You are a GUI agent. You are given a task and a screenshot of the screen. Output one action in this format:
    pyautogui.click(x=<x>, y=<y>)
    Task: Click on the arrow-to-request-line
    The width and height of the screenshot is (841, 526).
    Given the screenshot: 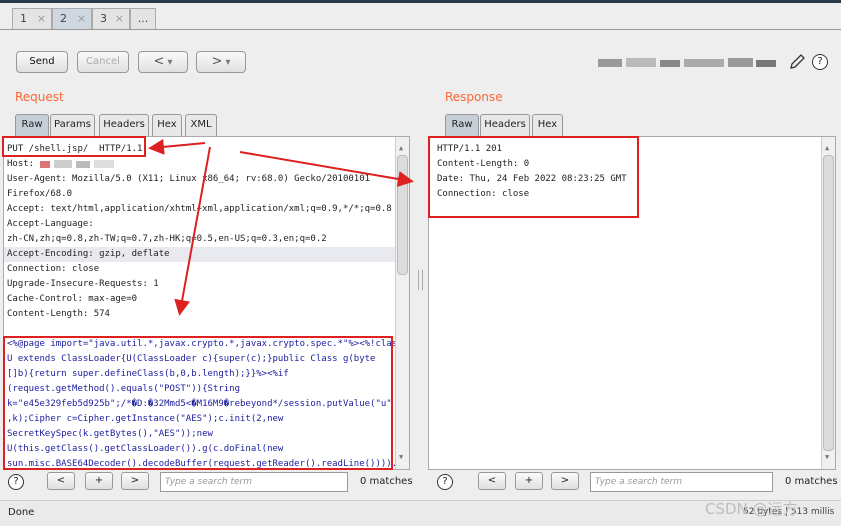 What is the action you would take?
    pyautogui.click(x=177, y=146)
    